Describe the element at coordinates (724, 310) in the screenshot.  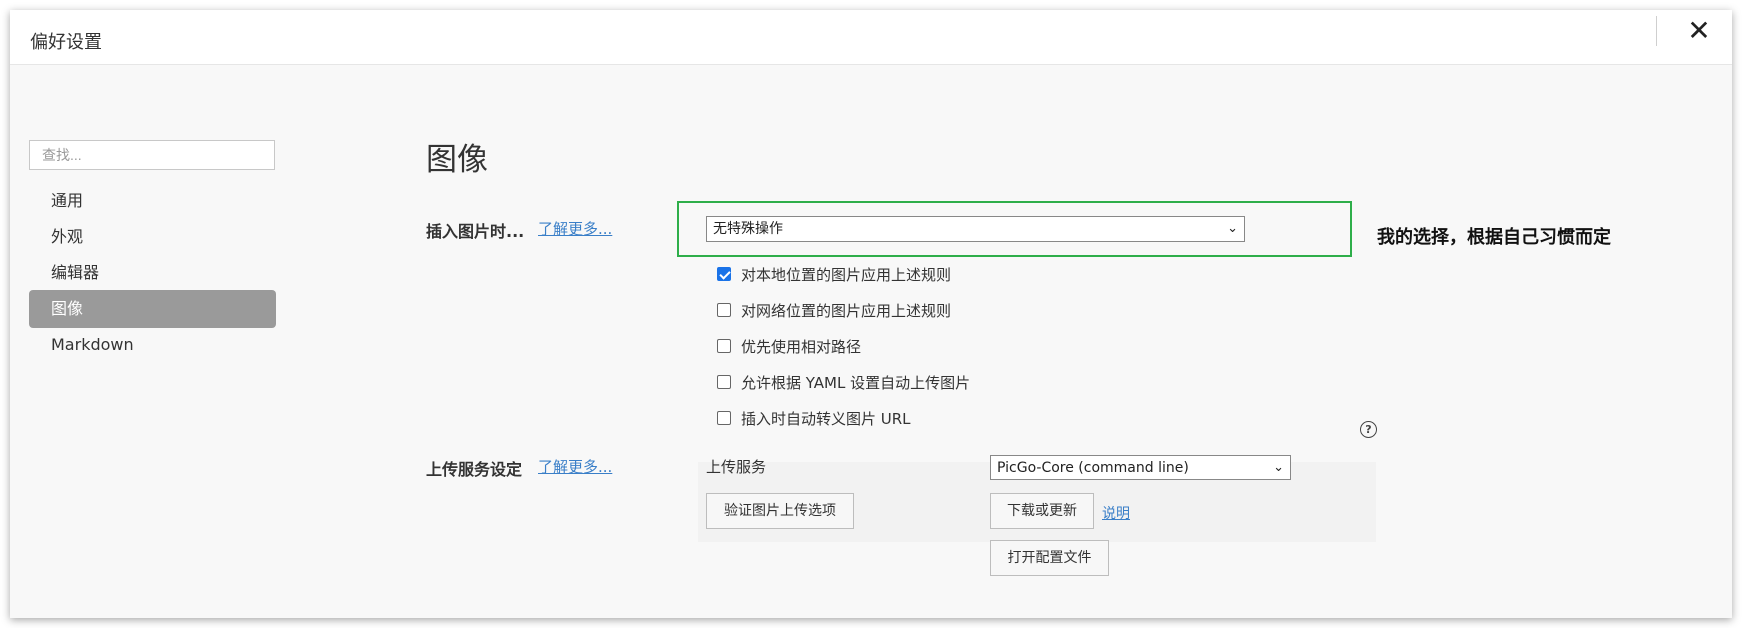
I see `network-images-checkbox` at that location.